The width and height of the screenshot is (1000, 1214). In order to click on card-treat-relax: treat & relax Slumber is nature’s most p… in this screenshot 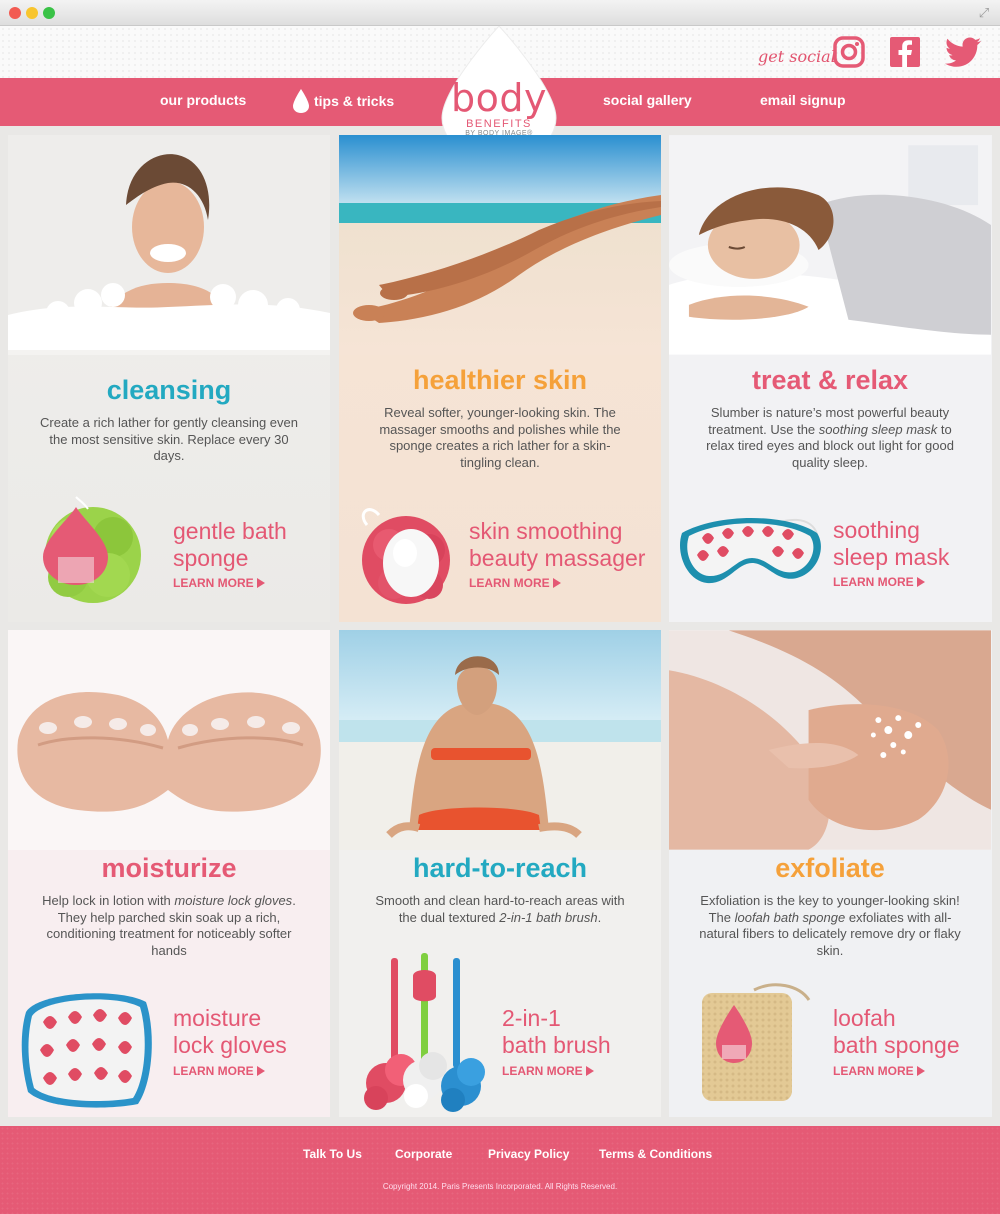, I will do `click(830, 378)`.